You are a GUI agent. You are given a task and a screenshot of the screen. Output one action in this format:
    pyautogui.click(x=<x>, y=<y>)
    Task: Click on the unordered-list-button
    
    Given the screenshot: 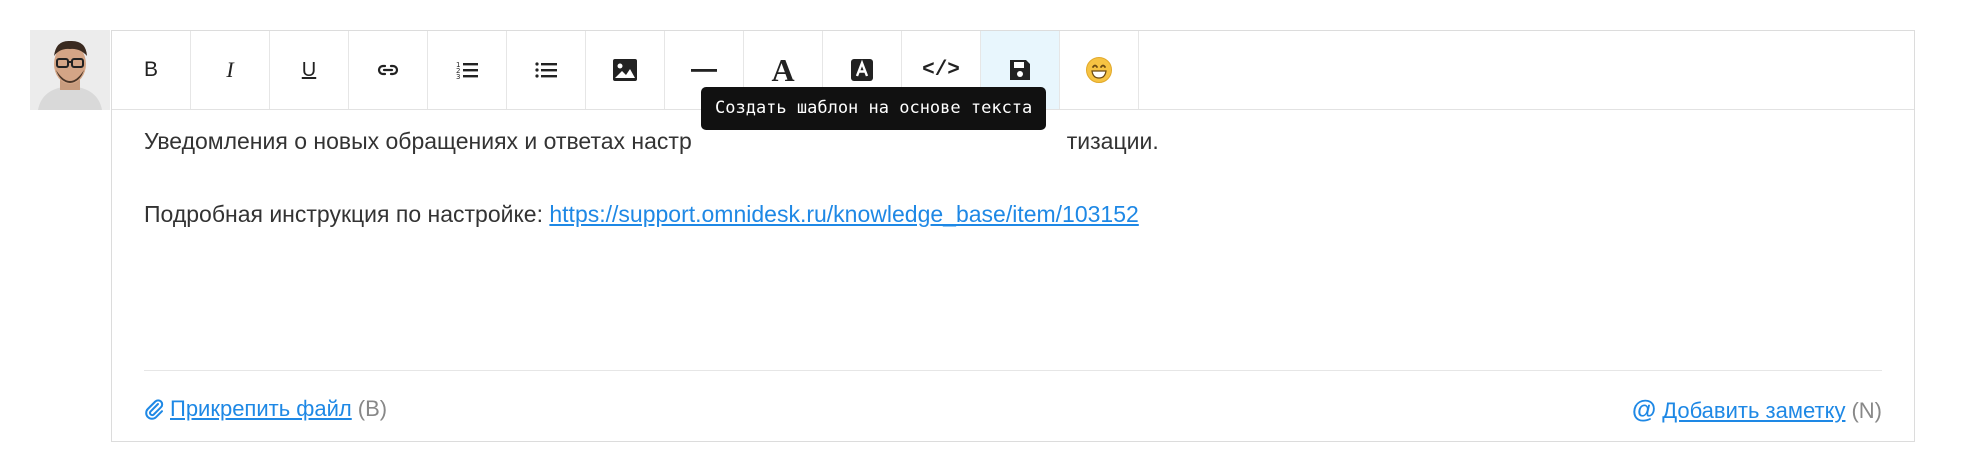 What is the action you would take?
    pyautogui.click(x=546, y=70)
    